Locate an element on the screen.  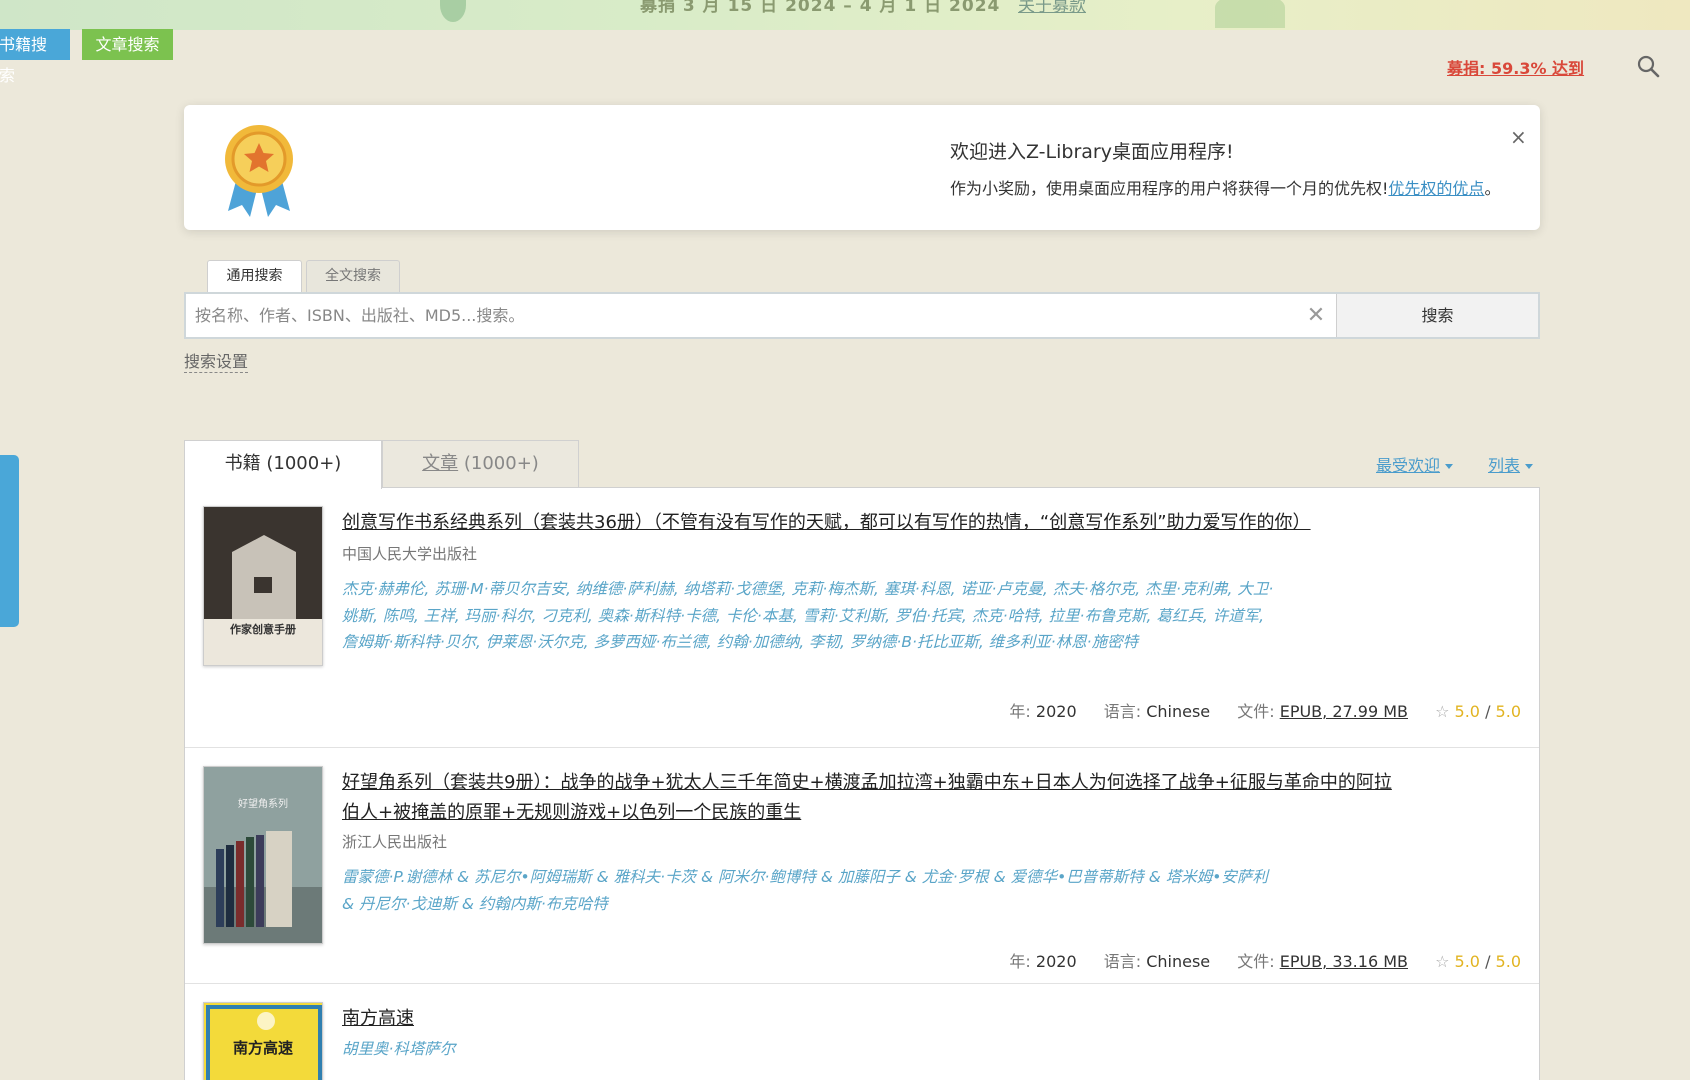
book-cover: 好望角系列 is located at coordinates (263, 855).